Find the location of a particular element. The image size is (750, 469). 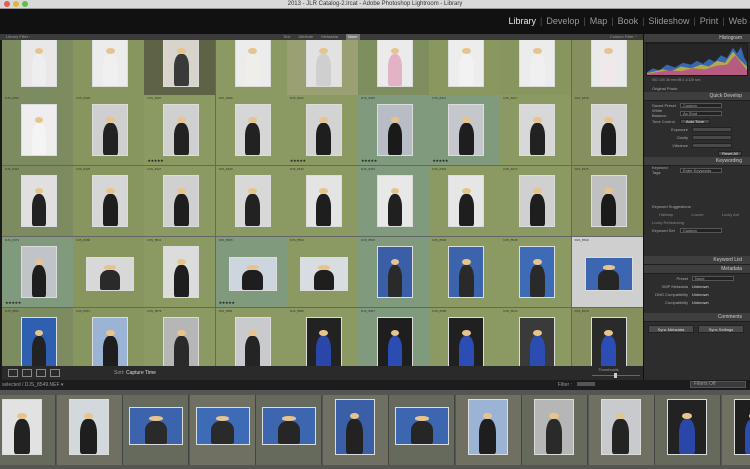

grid-cell: DJS_8430 is located at coordinates (251, 201).